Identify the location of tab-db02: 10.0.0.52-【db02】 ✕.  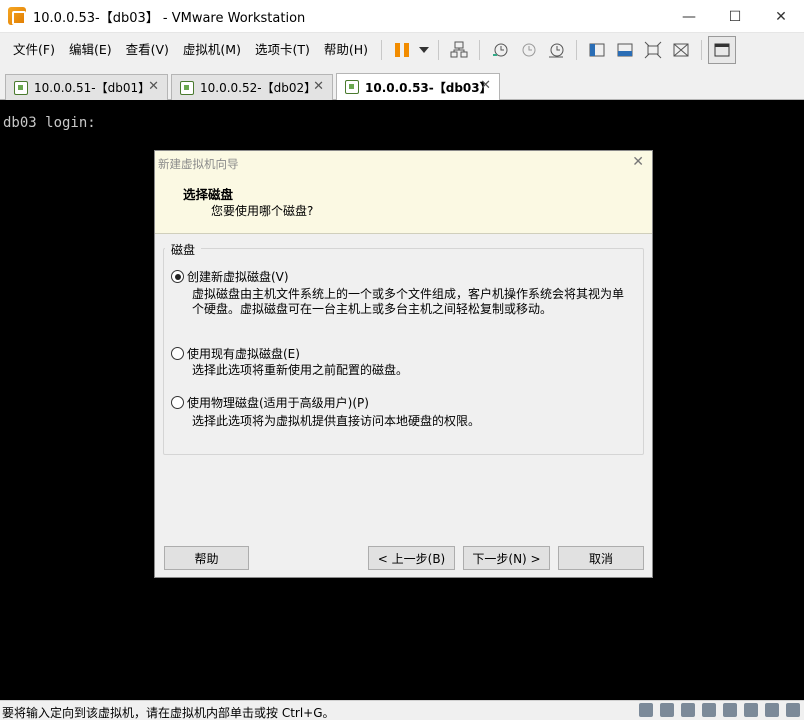
(252, 87).